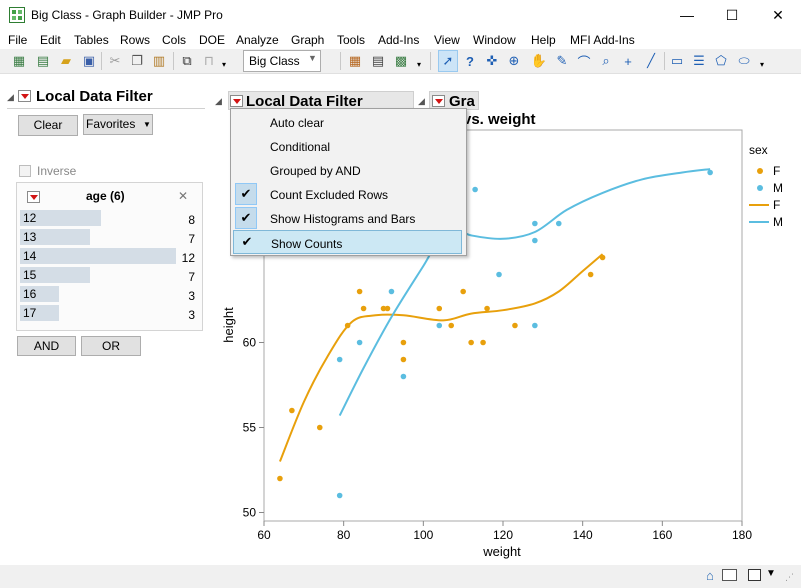 The height and width of the screenshot is (588, 801). Describe the element at coordinates (250, 428) in the screenshot. I see `y-tick-label: 55` at that location.